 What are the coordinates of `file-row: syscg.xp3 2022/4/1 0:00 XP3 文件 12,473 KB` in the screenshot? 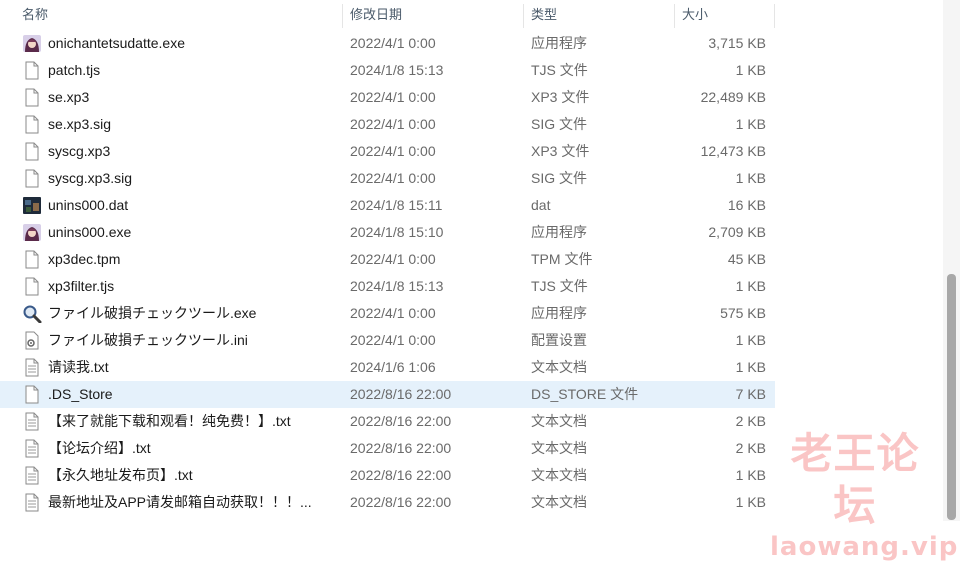 It's located at (387, 151).